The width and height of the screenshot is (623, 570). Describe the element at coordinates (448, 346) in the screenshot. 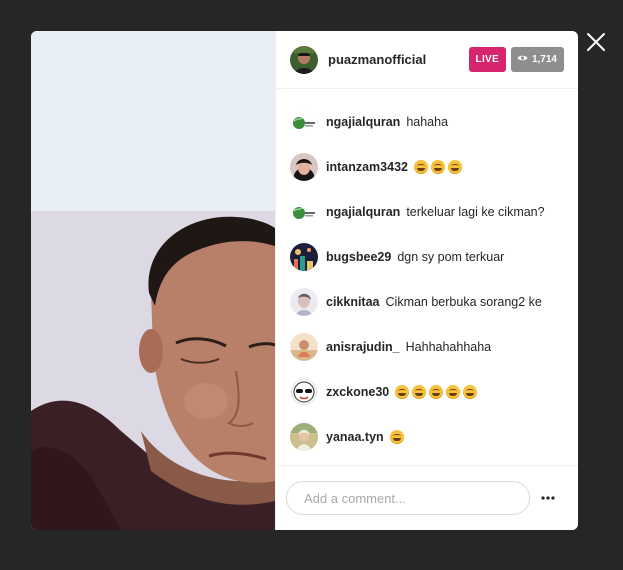

I see `comment-text: Hahhahahhaha` at that location.